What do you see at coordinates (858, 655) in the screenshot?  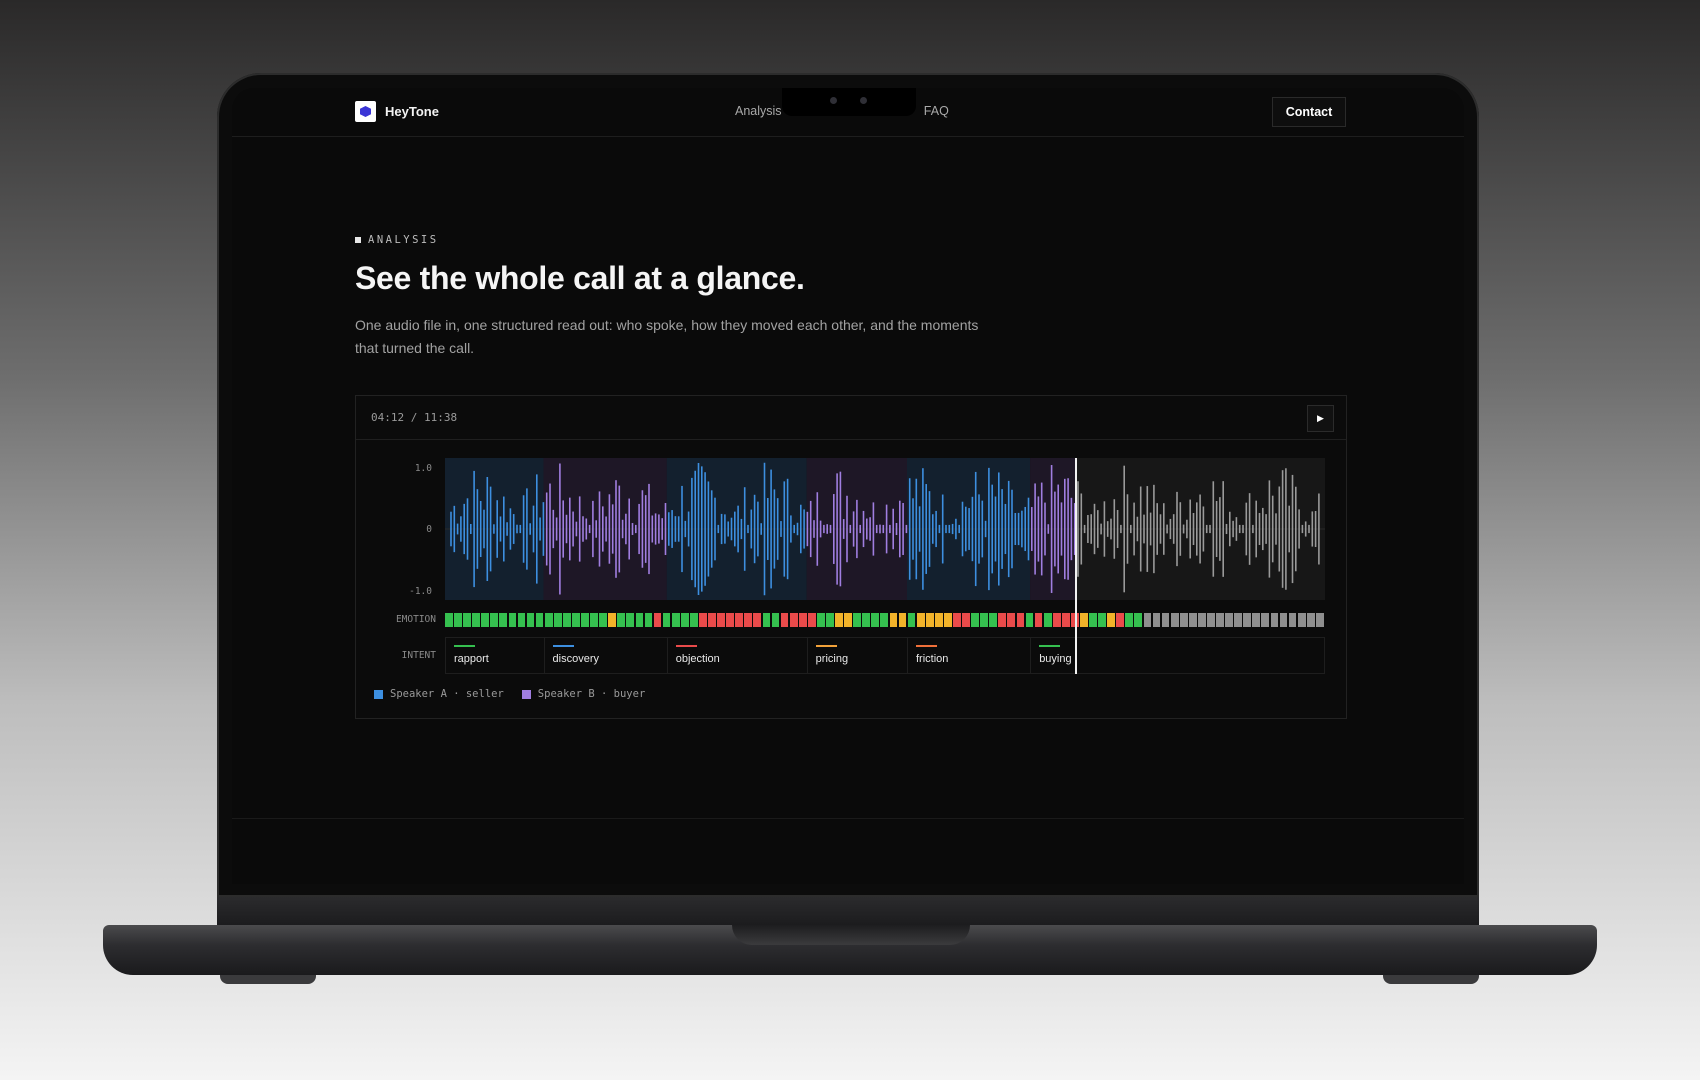 I see `intent-segment-3: pricing` at bounding box center [858, 655].